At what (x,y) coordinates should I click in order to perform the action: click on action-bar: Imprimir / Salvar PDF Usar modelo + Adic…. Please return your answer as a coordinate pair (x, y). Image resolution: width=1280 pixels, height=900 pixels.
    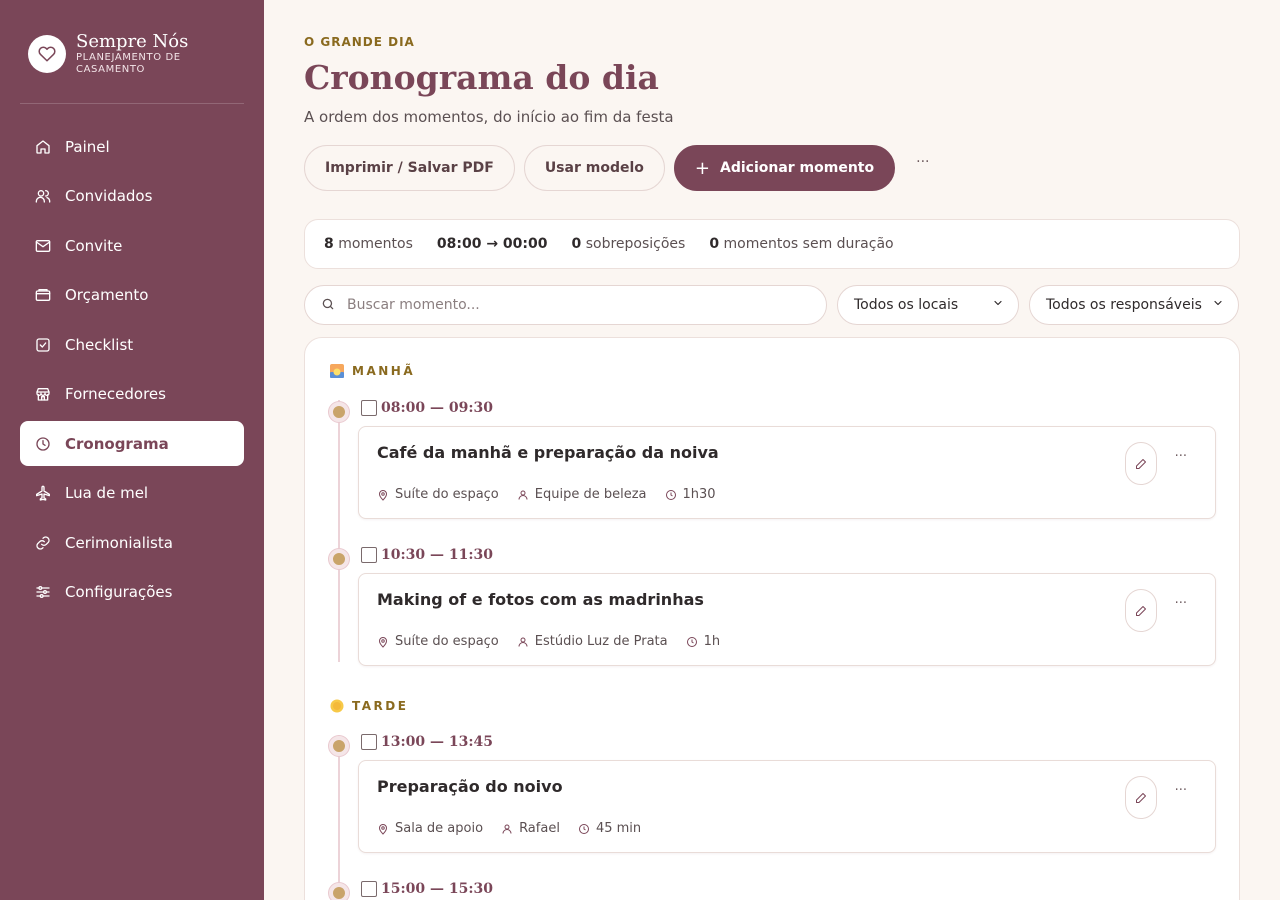
    Looking at the image, I should click on (616, 168).